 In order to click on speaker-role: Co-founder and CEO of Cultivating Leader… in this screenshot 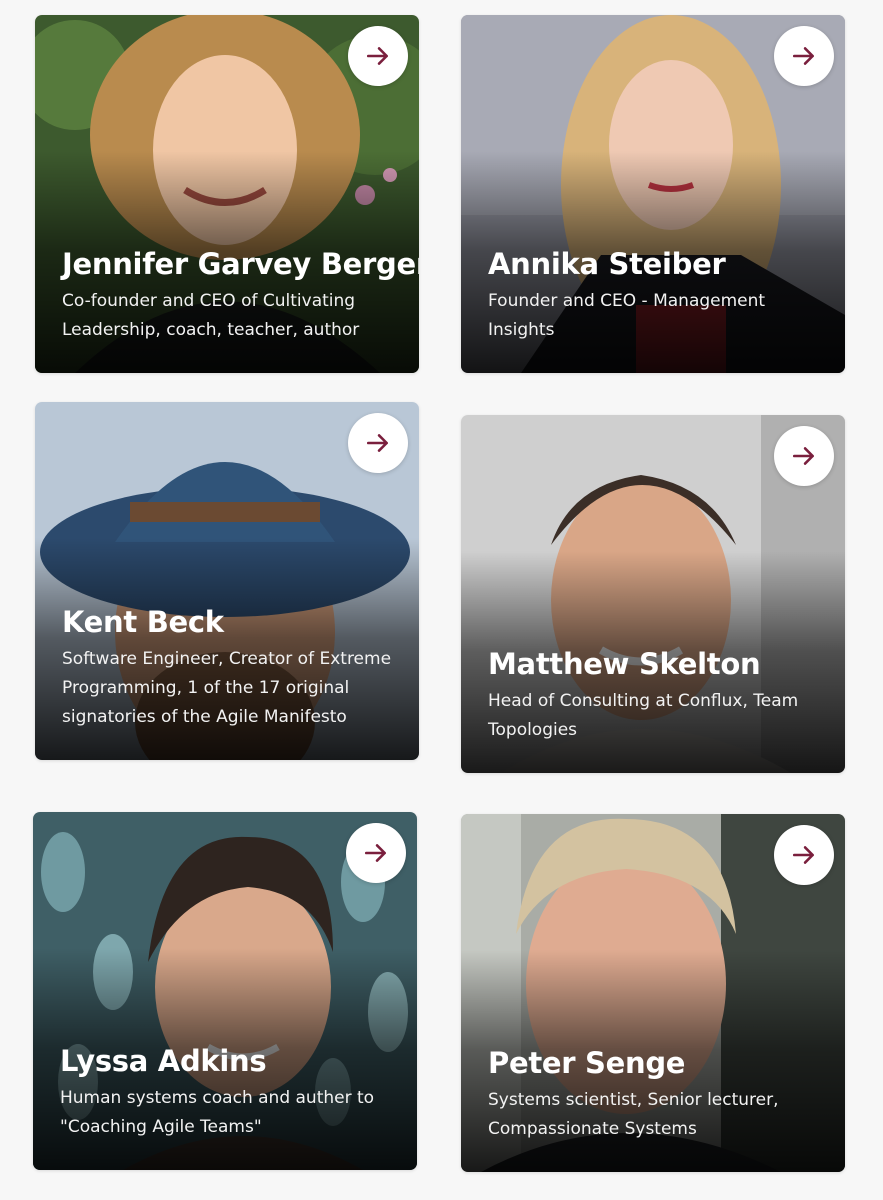, I will do `click(211, 315)`.